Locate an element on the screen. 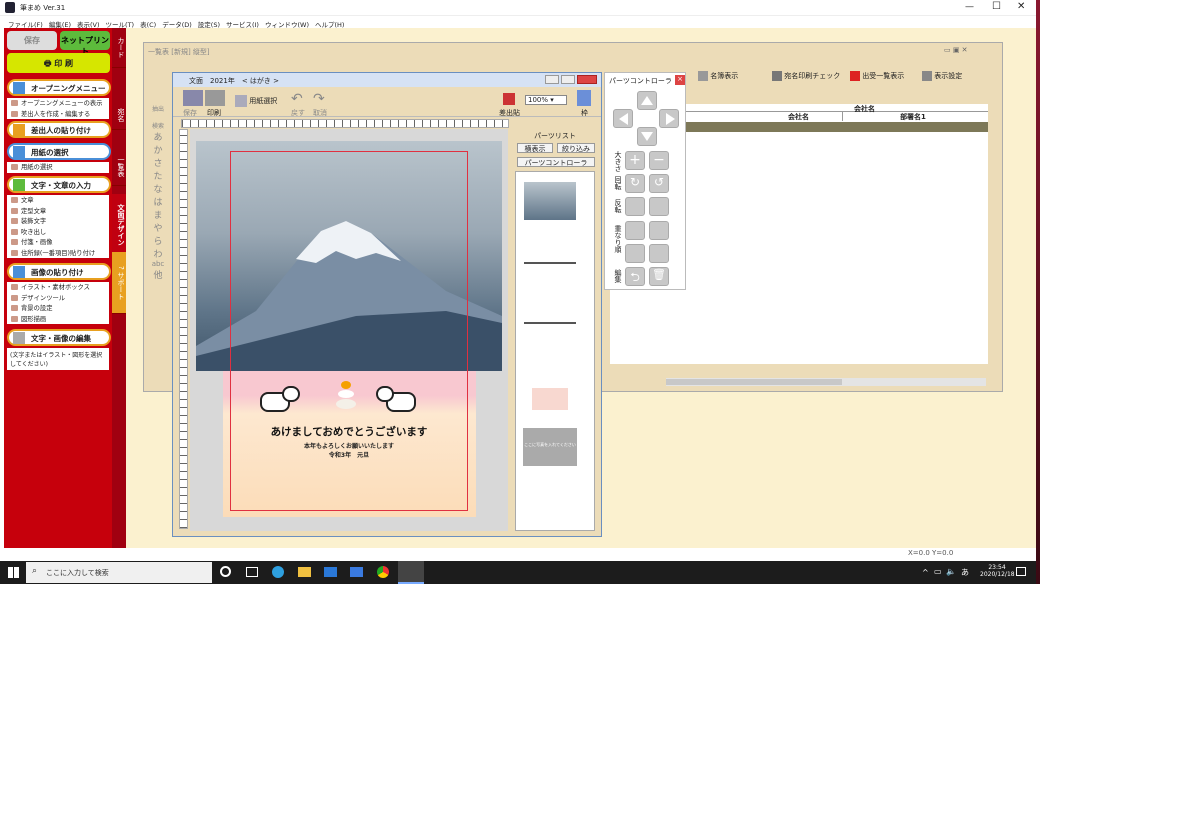 This screenshot has width=1200, height=817. move-left-button is located at coordinates (623, 118).